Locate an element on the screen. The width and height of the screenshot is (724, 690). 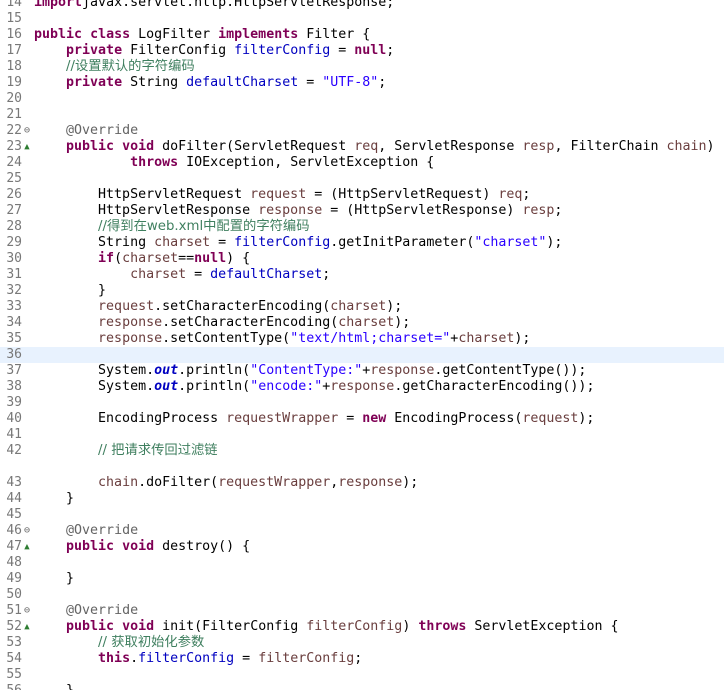
code-token: null is located at coordinates (210, 258).